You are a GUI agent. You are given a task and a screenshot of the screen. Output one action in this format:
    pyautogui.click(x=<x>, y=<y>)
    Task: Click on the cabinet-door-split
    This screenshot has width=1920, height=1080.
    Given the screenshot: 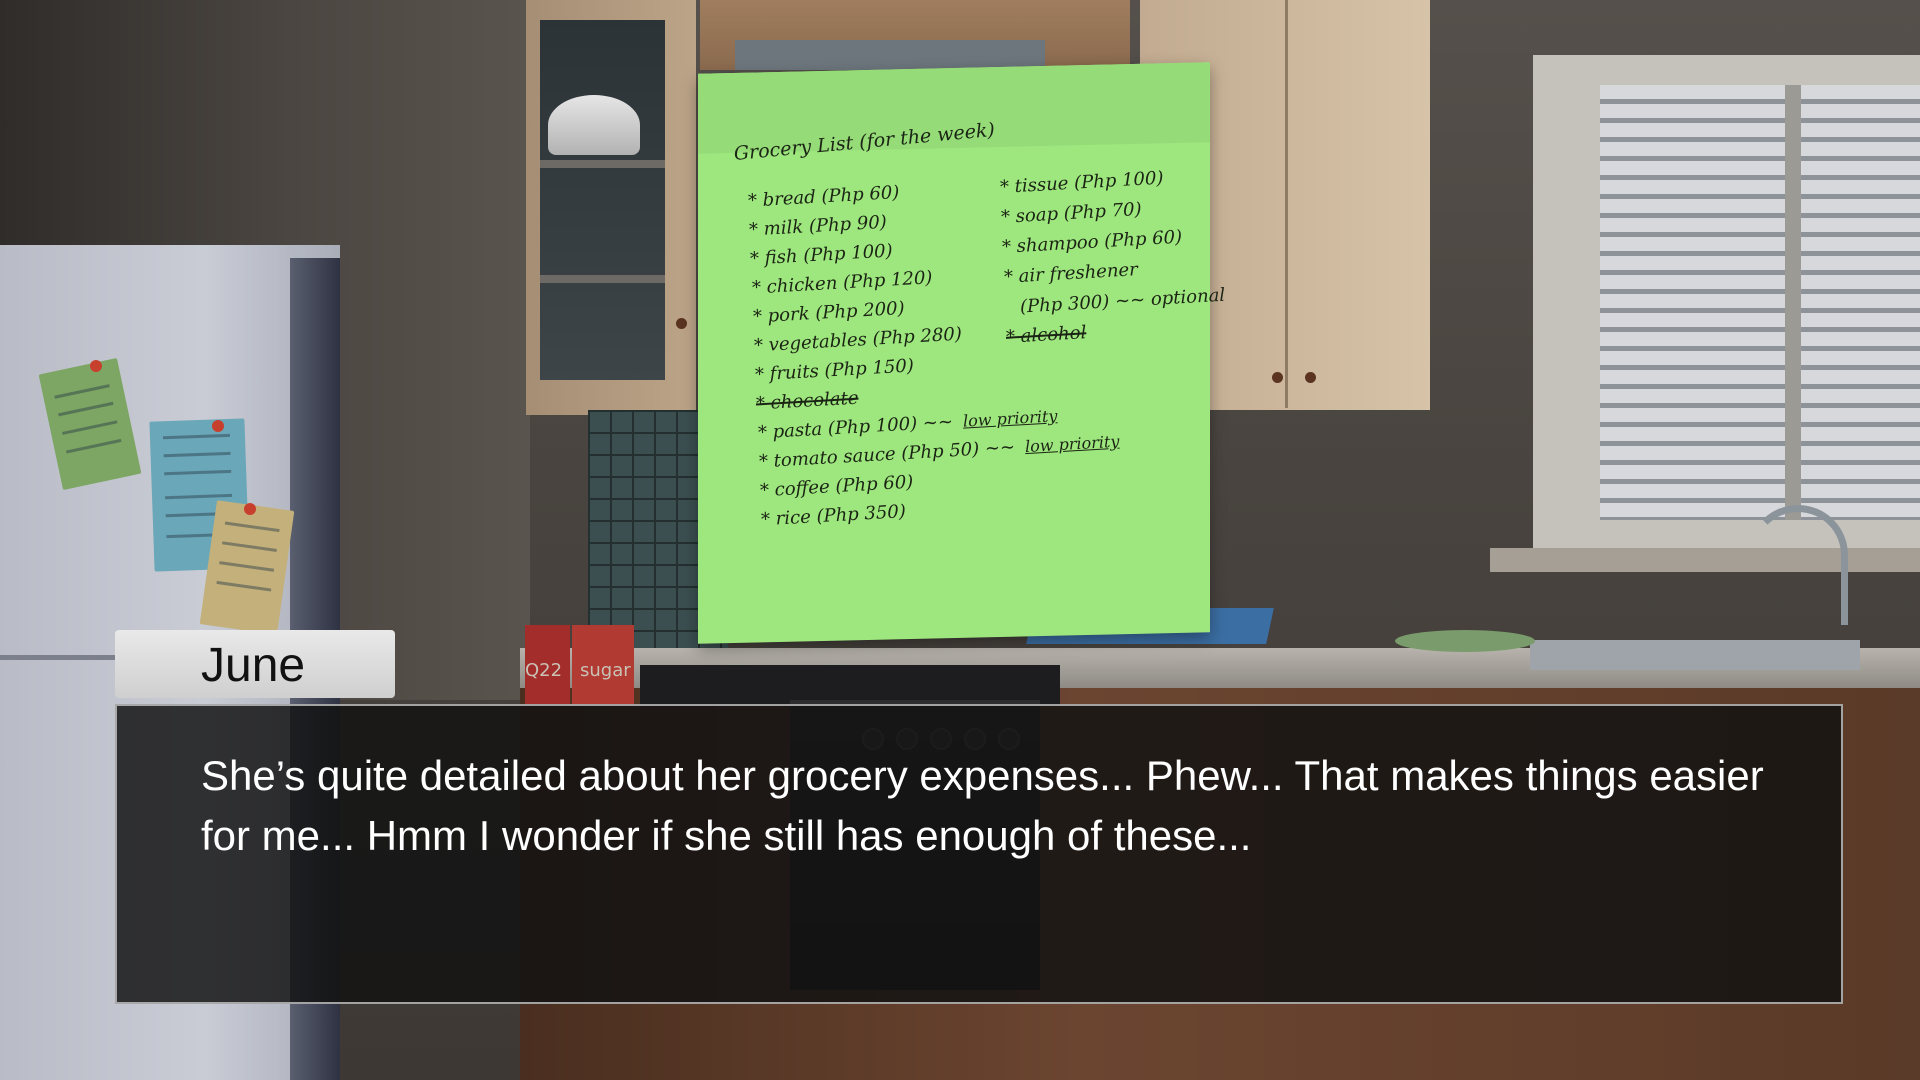 What is the action you would take?
    pyautogui.click(x=1286, y=204)
    